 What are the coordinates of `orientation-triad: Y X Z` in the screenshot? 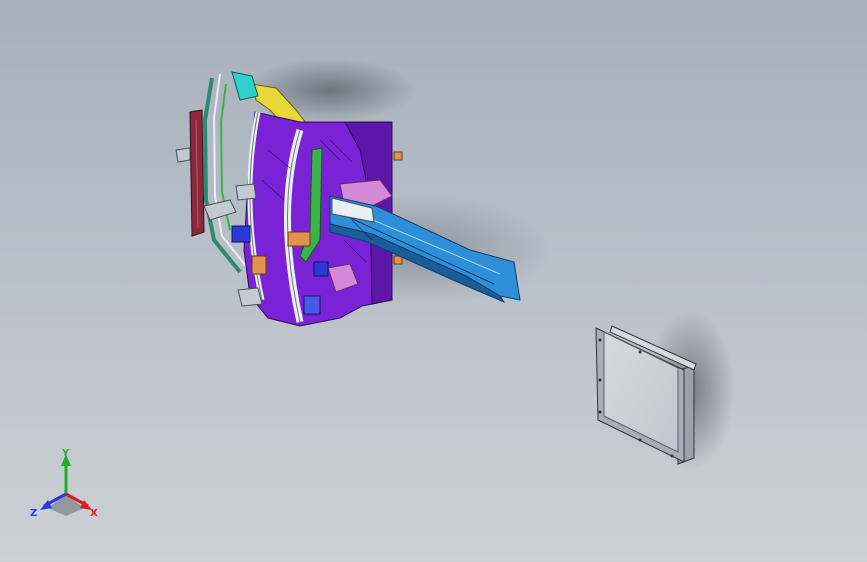 It's located at (66, 486).